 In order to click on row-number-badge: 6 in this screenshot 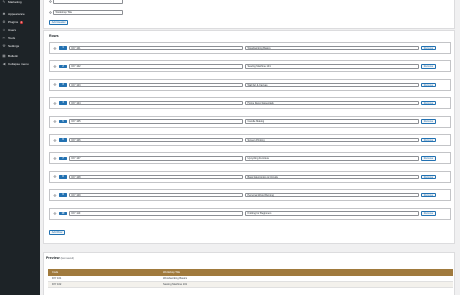, I will do `click(63, 140)`.